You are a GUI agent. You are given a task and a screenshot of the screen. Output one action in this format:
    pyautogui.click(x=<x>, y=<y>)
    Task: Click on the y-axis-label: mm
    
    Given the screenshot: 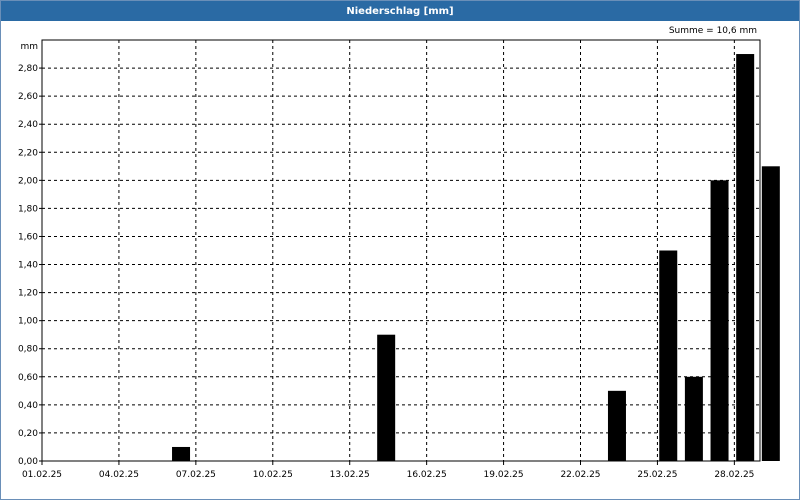 What is the action you would take?
    pyautogui.click(x=29, y=47)
    